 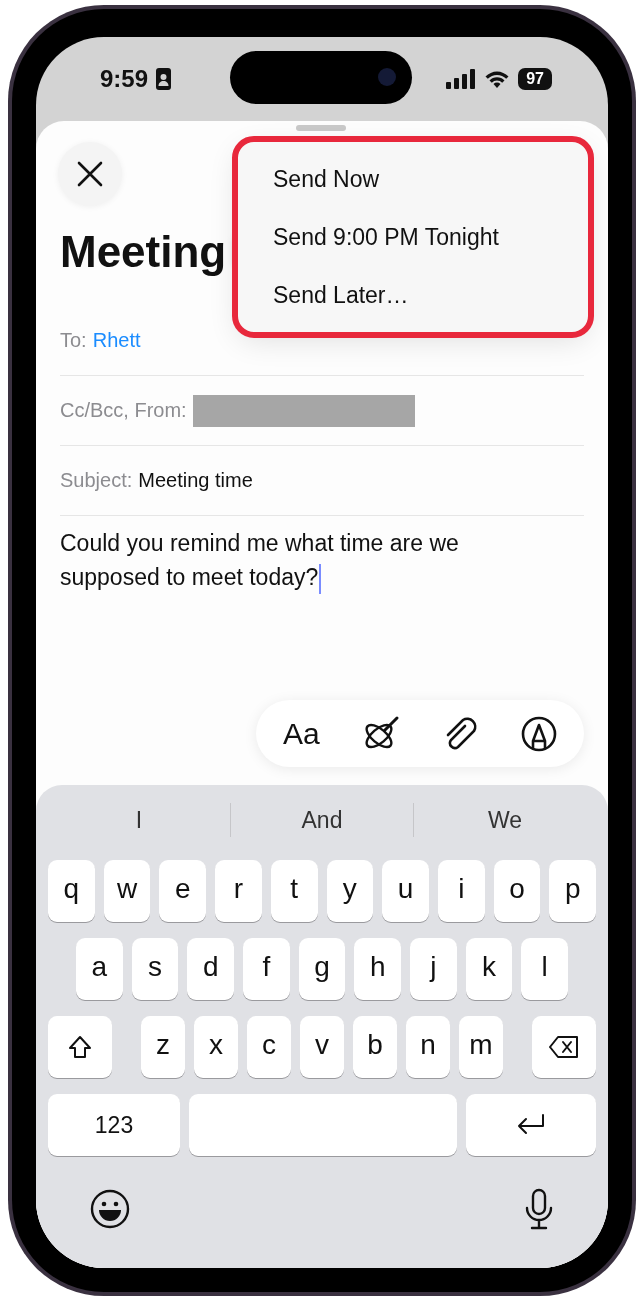 I want to click on email-title: Meeting, so click(x=143, y=252).